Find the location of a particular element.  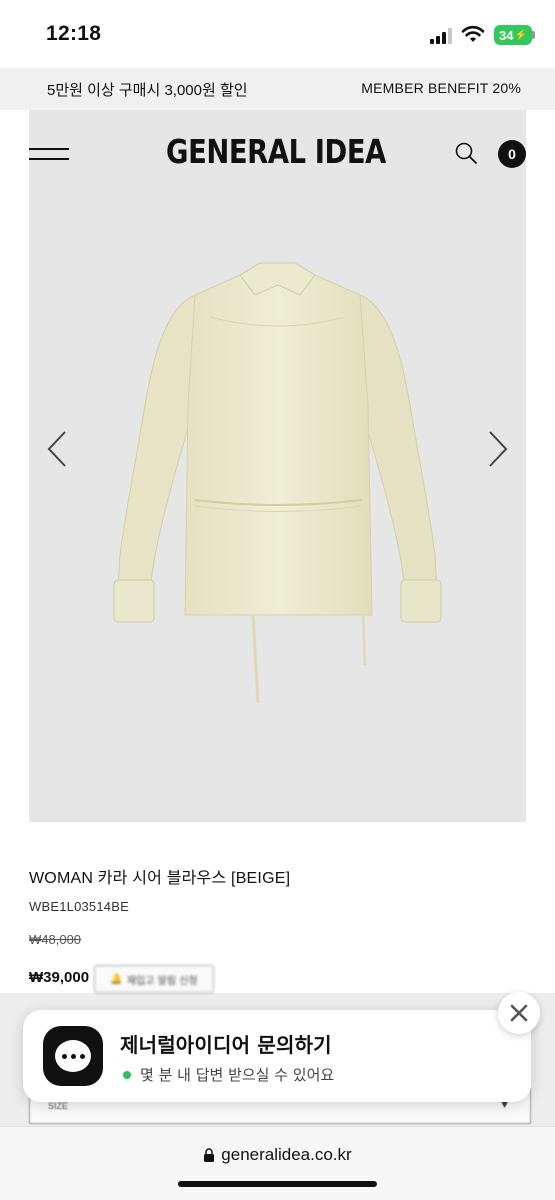

wifi-icon is located at coordinates (473, 33).